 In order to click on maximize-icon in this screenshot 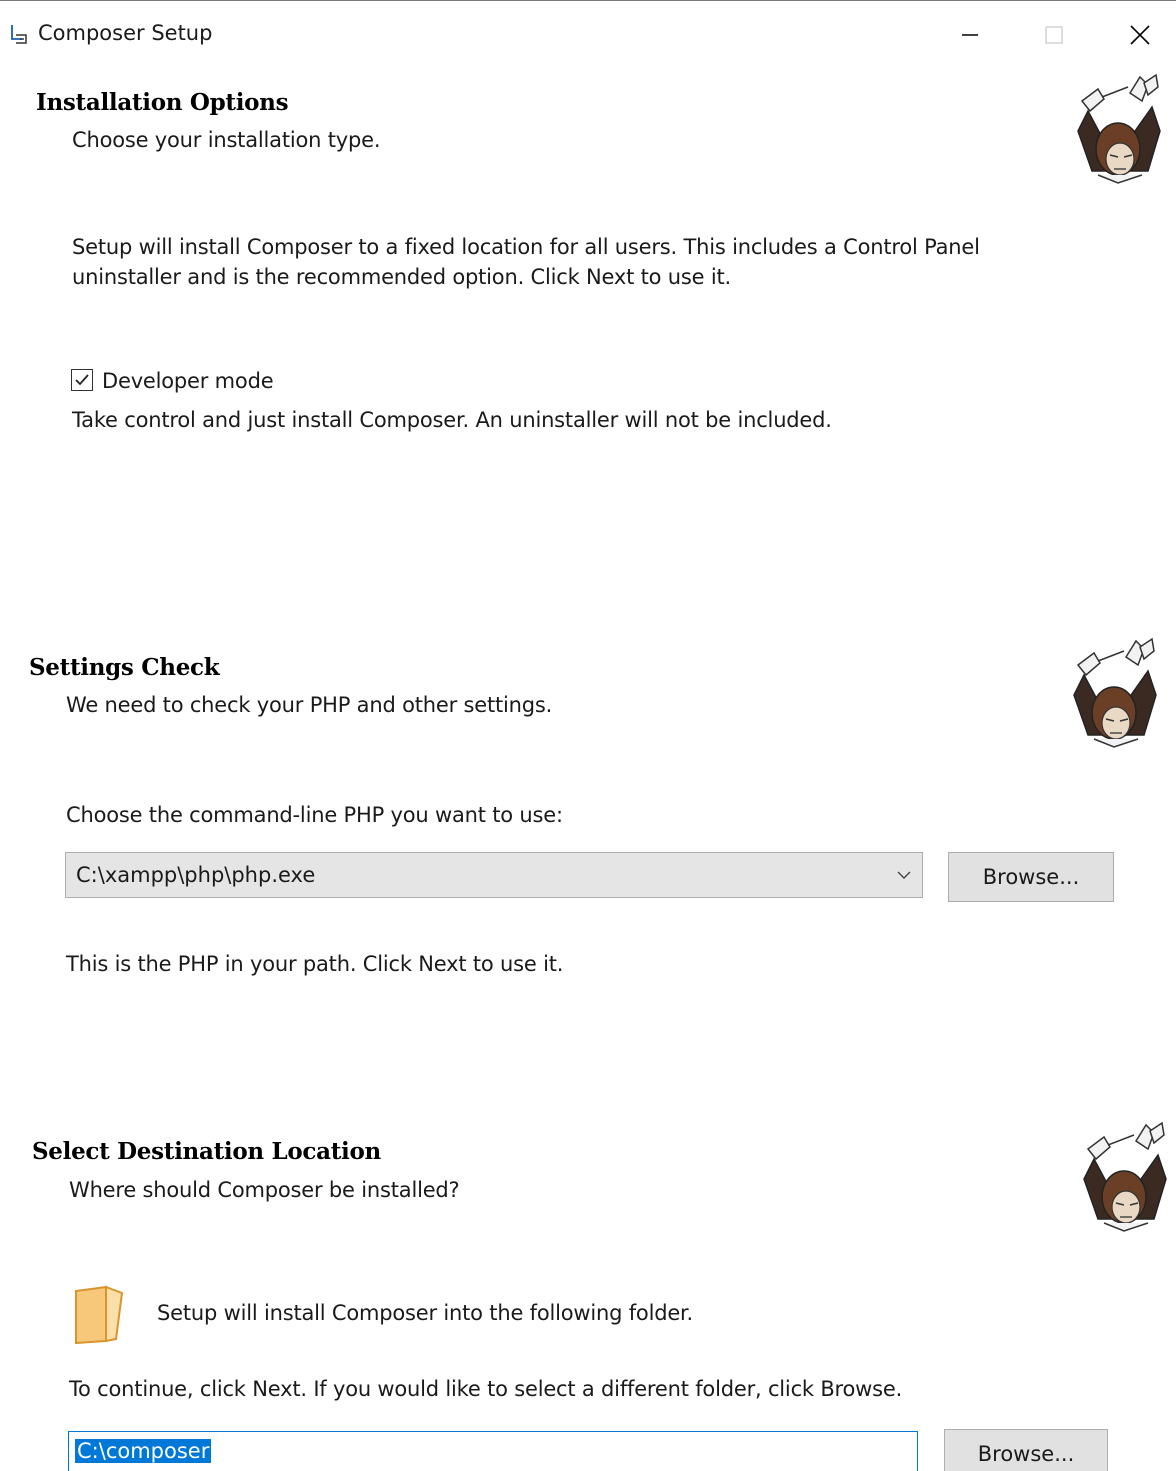, I will do `click(1054, 35)`.